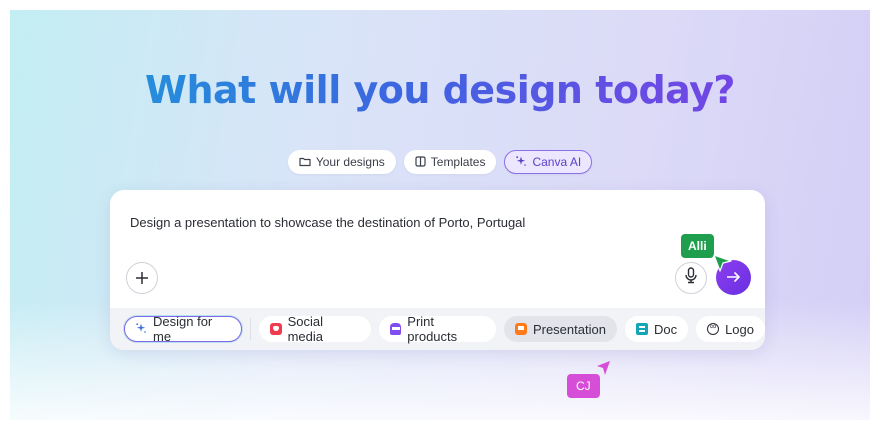 The width and height of the screenshot is (870, 435). I want to click on printer-icon, so click(395, 329).